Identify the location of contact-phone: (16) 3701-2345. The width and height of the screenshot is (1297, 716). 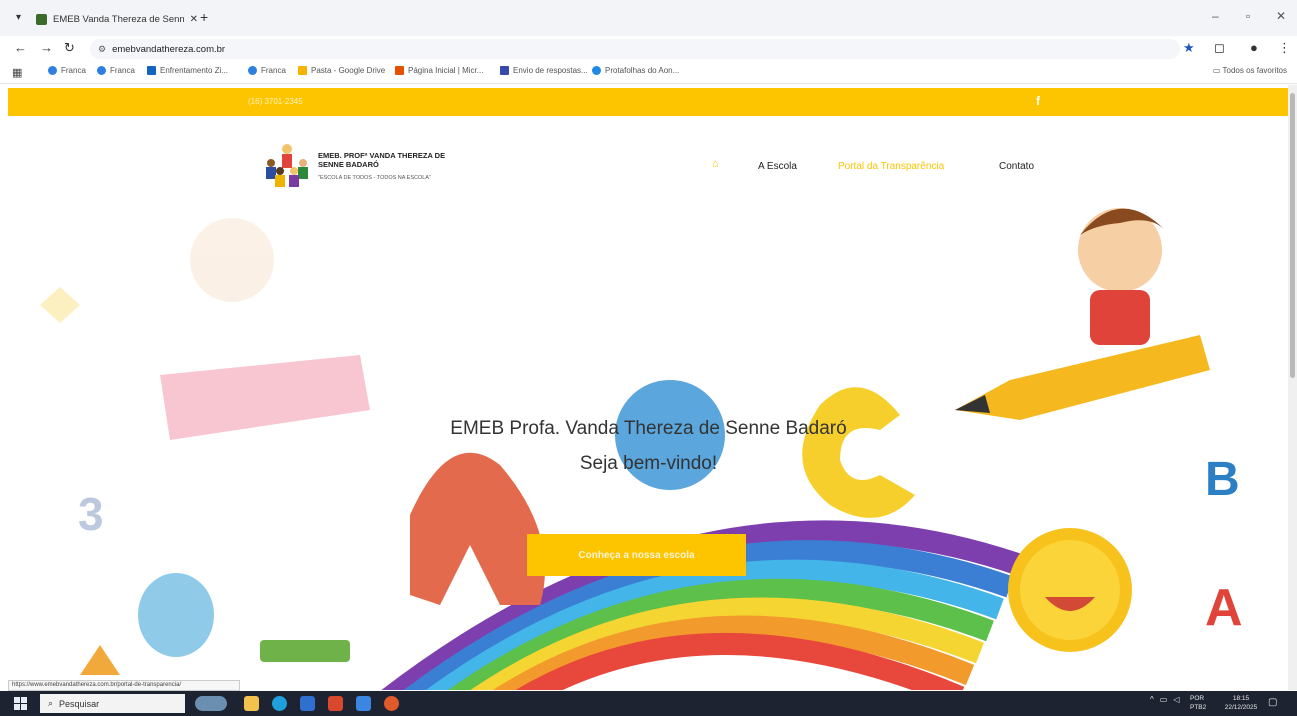
(275, 101).